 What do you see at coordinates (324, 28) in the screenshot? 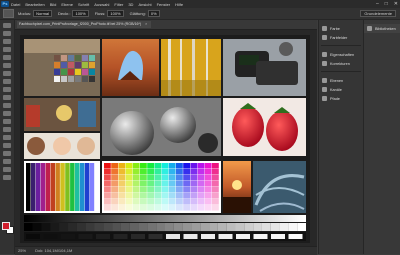
I see `color-icon` at bounding box center [324, 28].